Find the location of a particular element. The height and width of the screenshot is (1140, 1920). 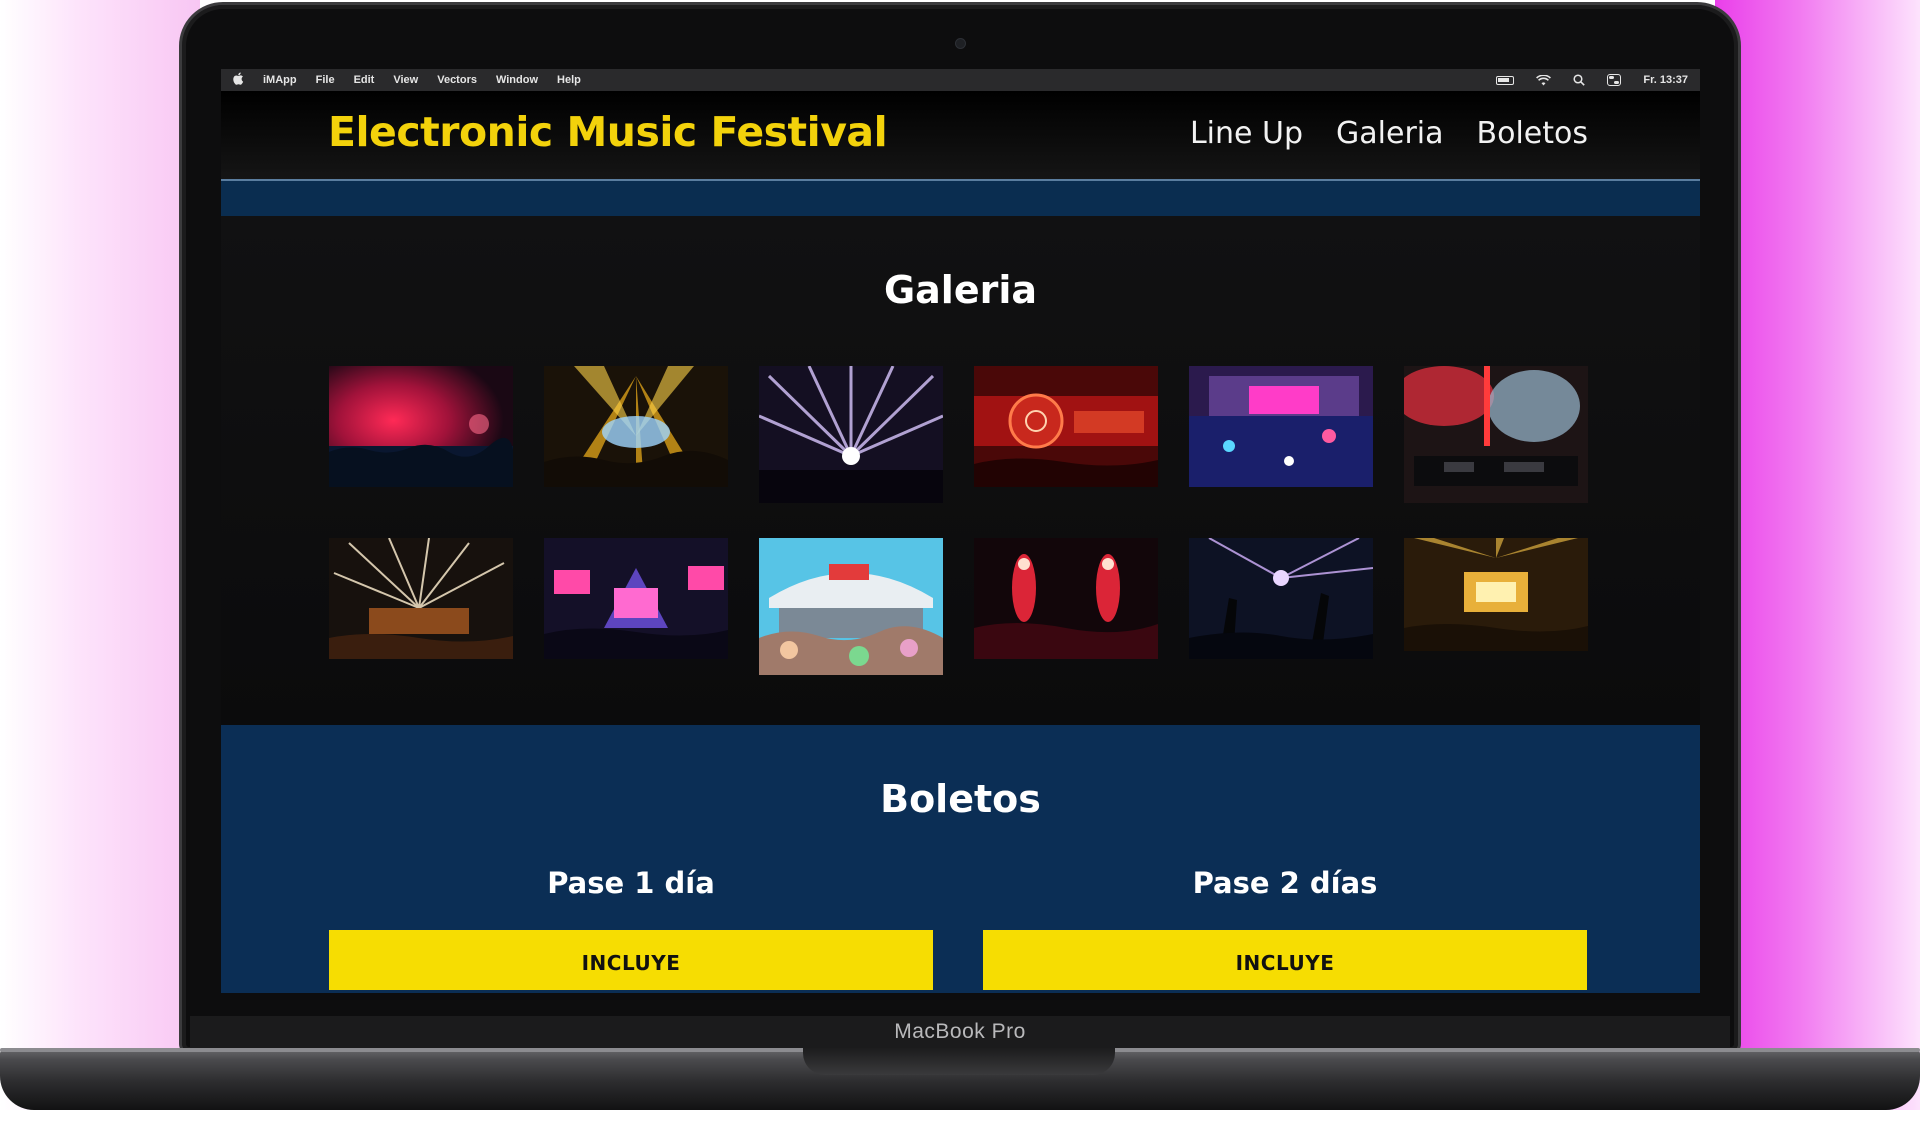

background-right is located at coordinates (1817, 555).